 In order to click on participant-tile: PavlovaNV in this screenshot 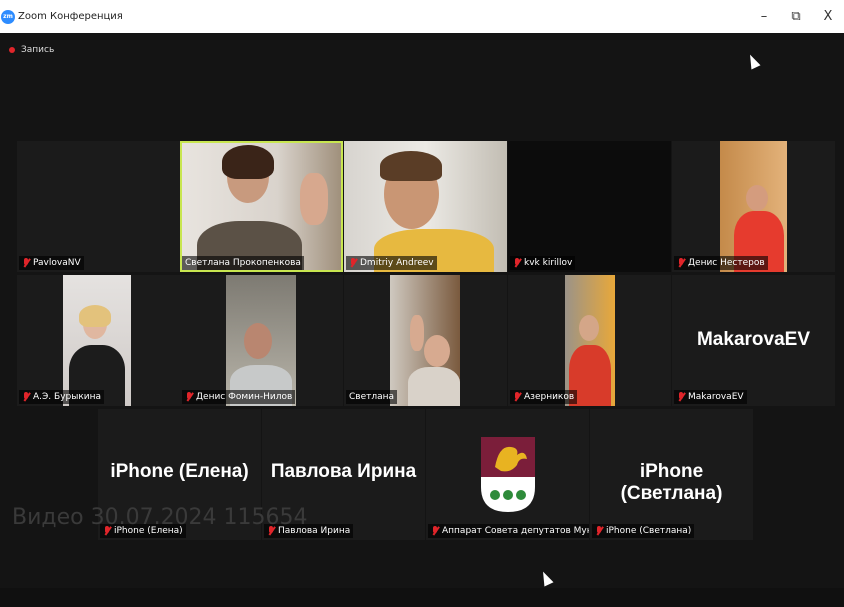, I will do `click(98, 206)`.